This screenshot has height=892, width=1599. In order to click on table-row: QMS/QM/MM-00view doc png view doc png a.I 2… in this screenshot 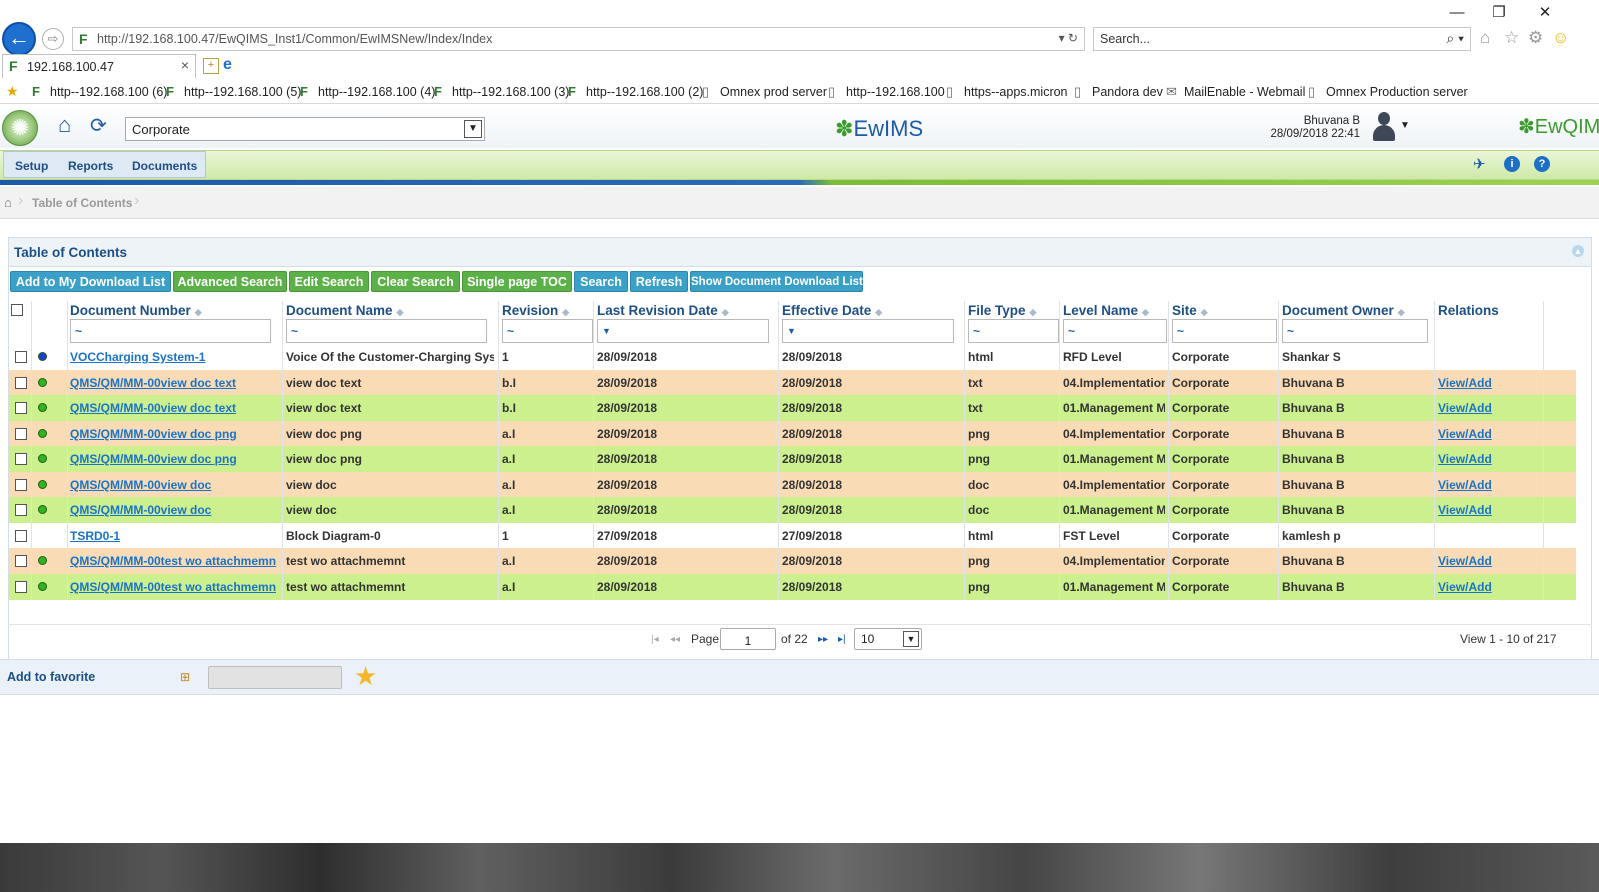, I will do `click(792, 459)`.